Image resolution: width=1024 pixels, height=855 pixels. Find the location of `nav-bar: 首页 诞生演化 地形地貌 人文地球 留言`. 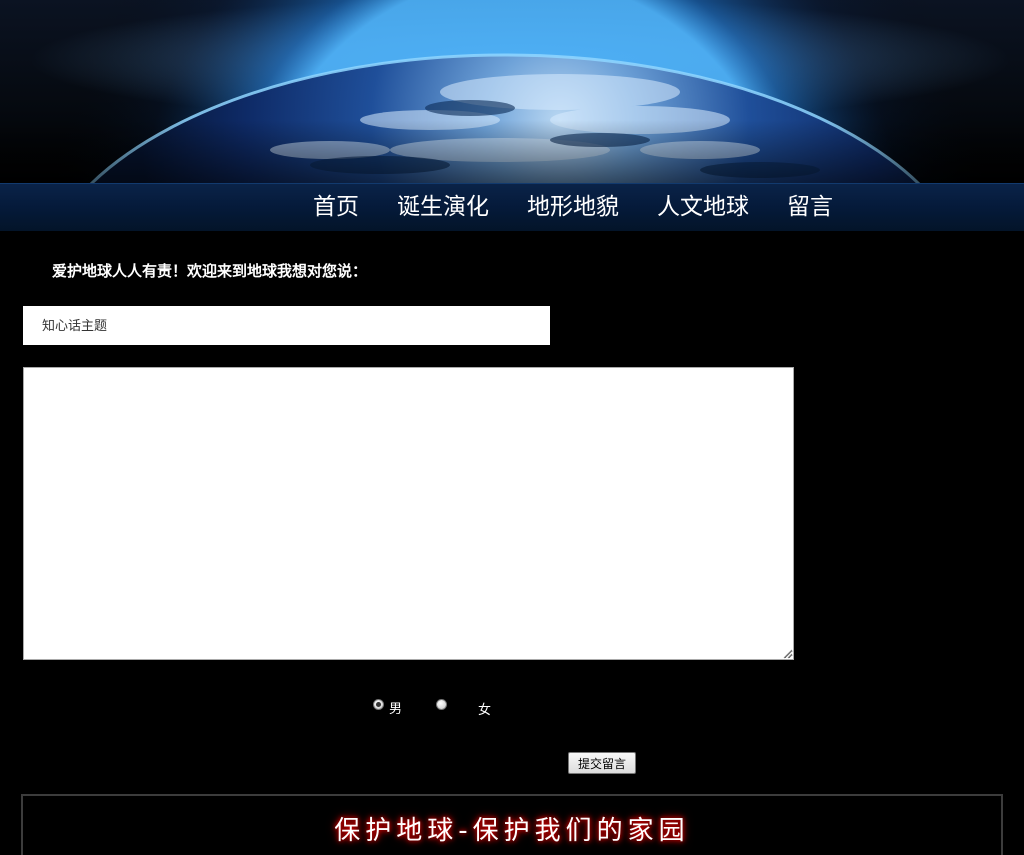

nav-bar: 首页 诞生演化 地形地貌 人文地球 留言 is located at coordinates (512, 207).